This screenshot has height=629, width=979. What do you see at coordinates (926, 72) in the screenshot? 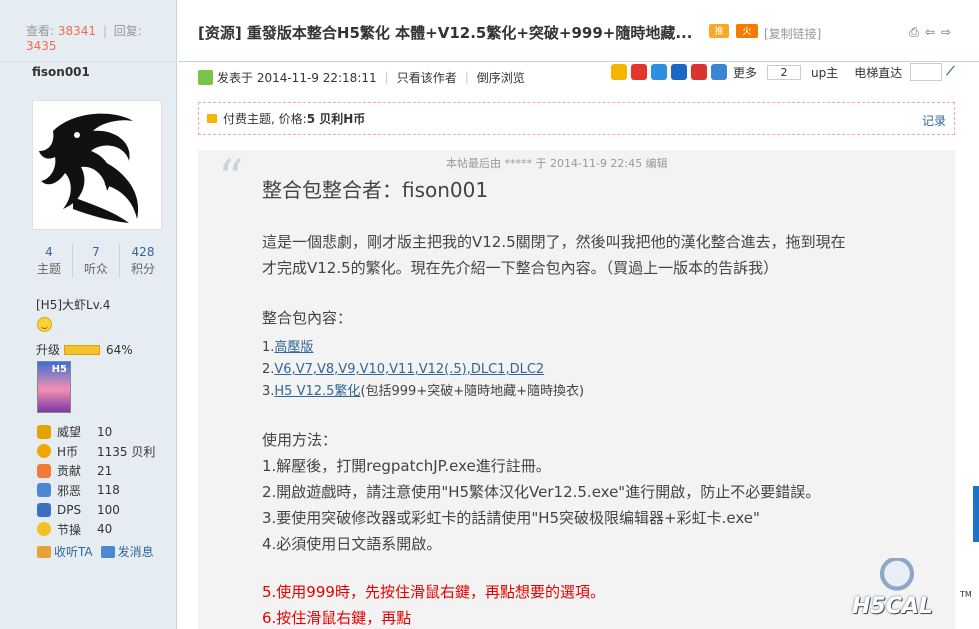
I see `floor-jump-input` at bounding box center [926, 72].